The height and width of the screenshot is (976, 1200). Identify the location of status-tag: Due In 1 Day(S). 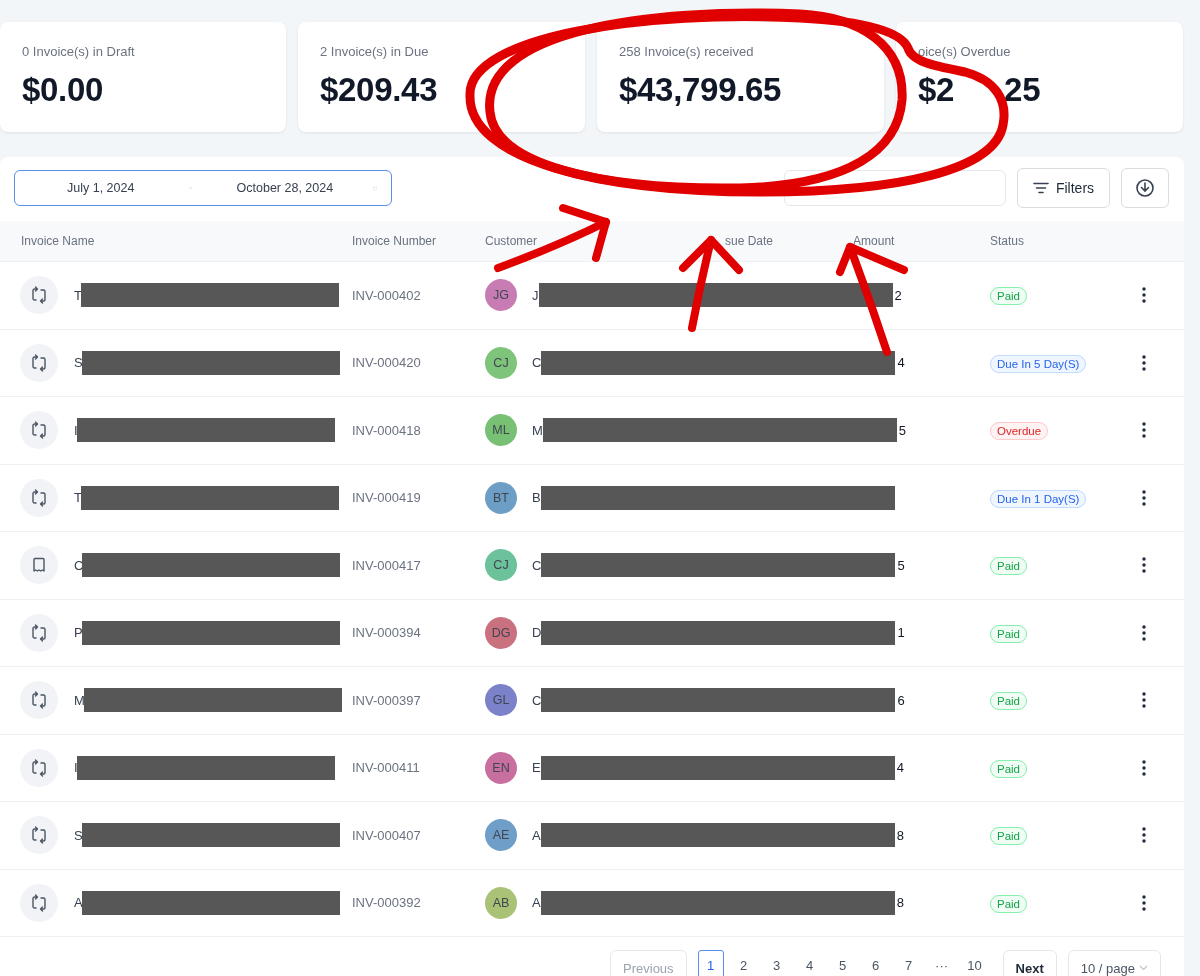
(1038, 498).